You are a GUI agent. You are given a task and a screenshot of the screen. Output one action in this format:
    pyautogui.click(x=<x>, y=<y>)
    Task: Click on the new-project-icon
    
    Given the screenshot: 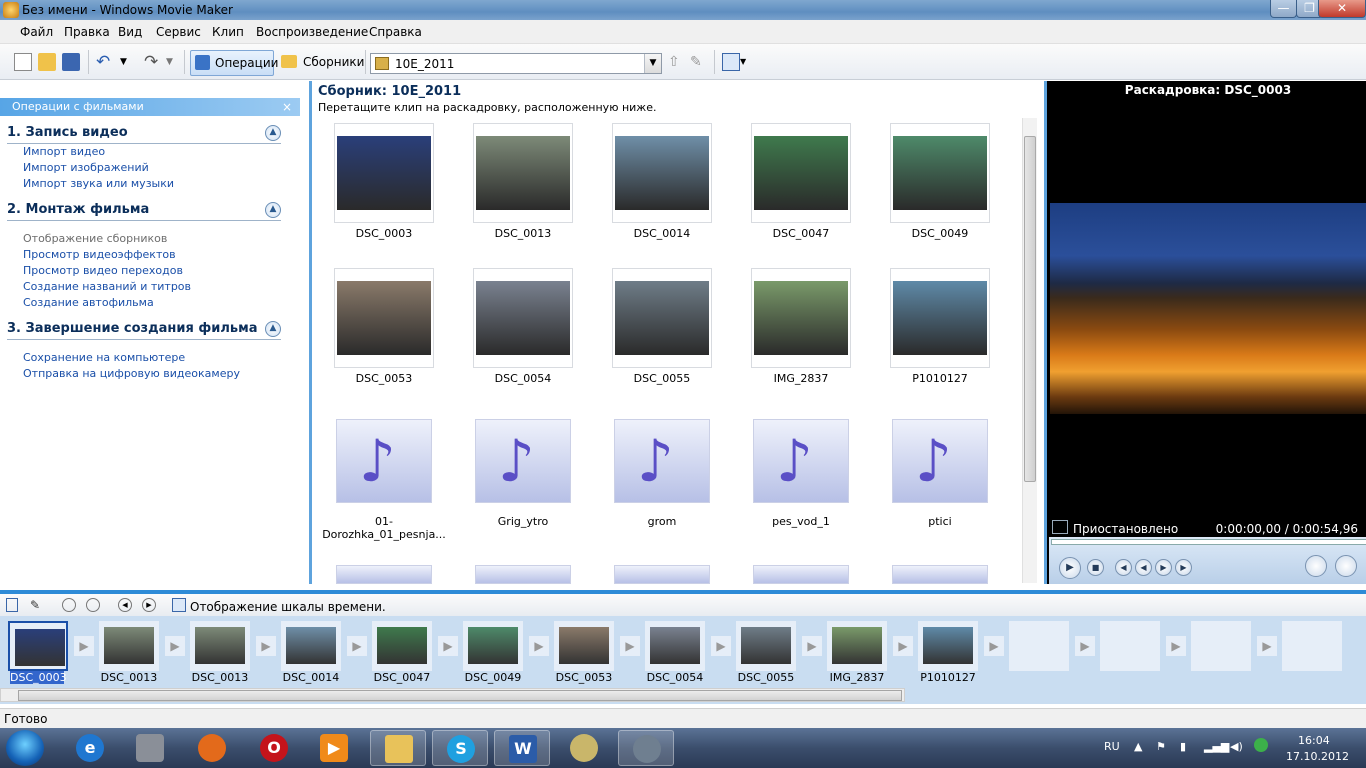 What is the action you would take?
    pyautogui.click(x=23, y=62)
    